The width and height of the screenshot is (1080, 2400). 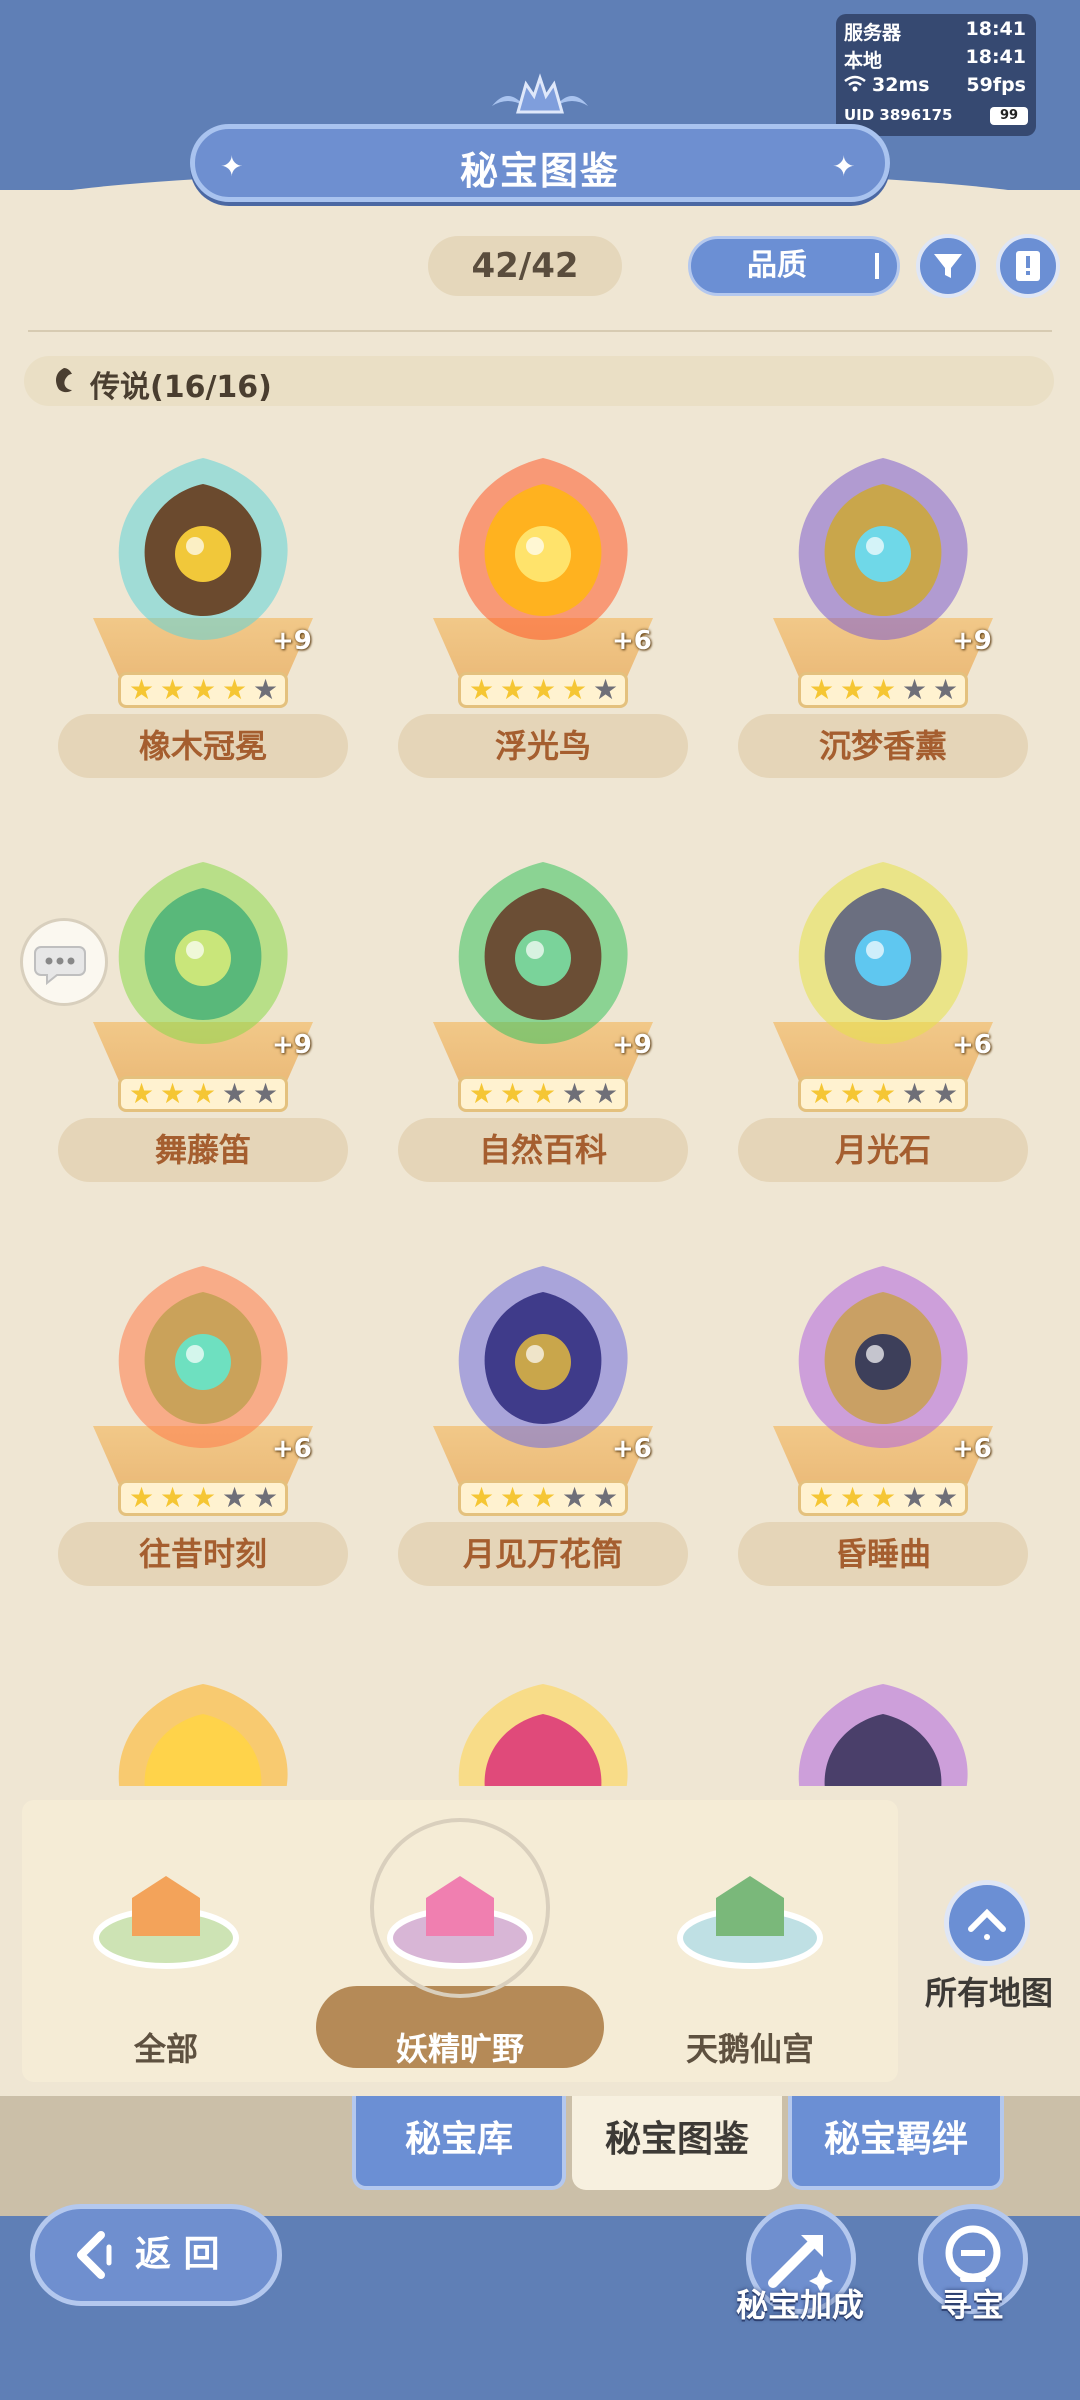 I want to click on treasure-card: ★ ★ ★ ★ ★ +6 往昔时刻, so click(x=203, y=1438).